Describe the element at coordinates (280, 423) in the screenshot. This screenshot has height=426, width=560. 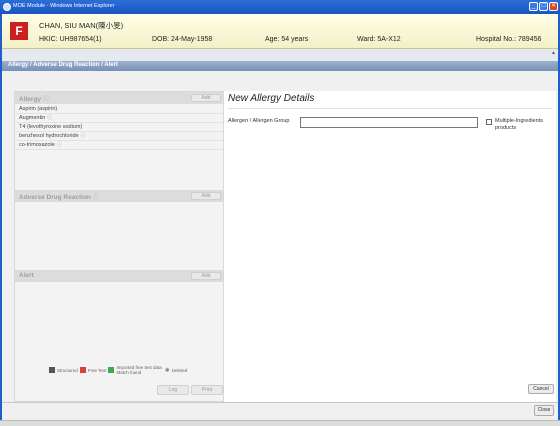
I see `status-bar` at that location.